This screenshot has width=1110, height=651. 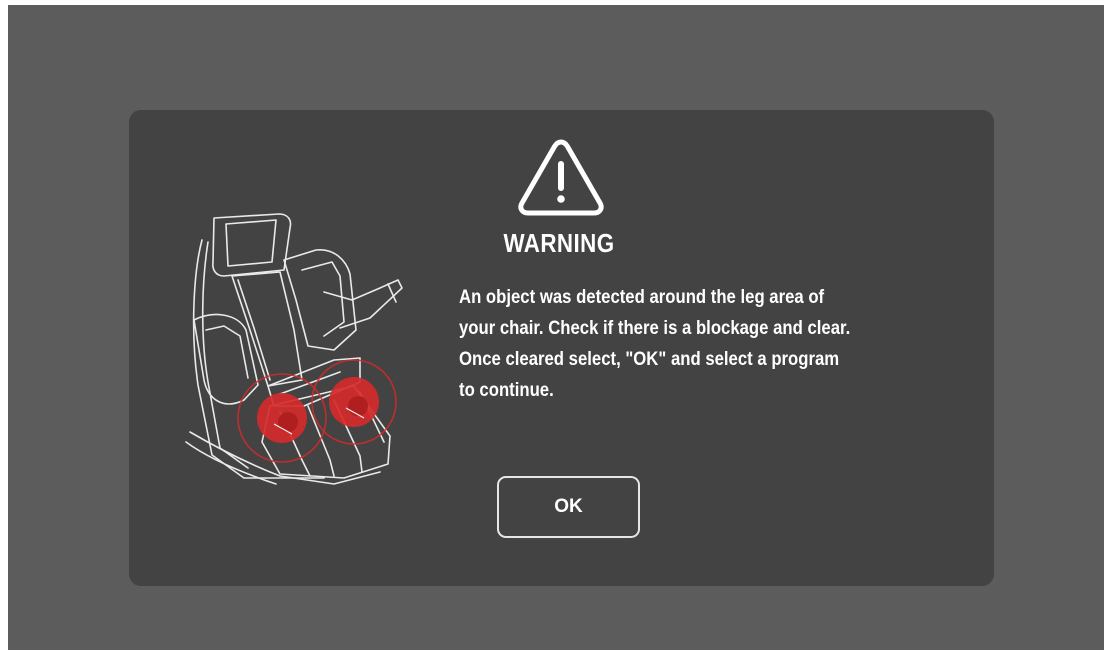 I want to click on dialog-title: WARNING, so click(x=559, y=243).